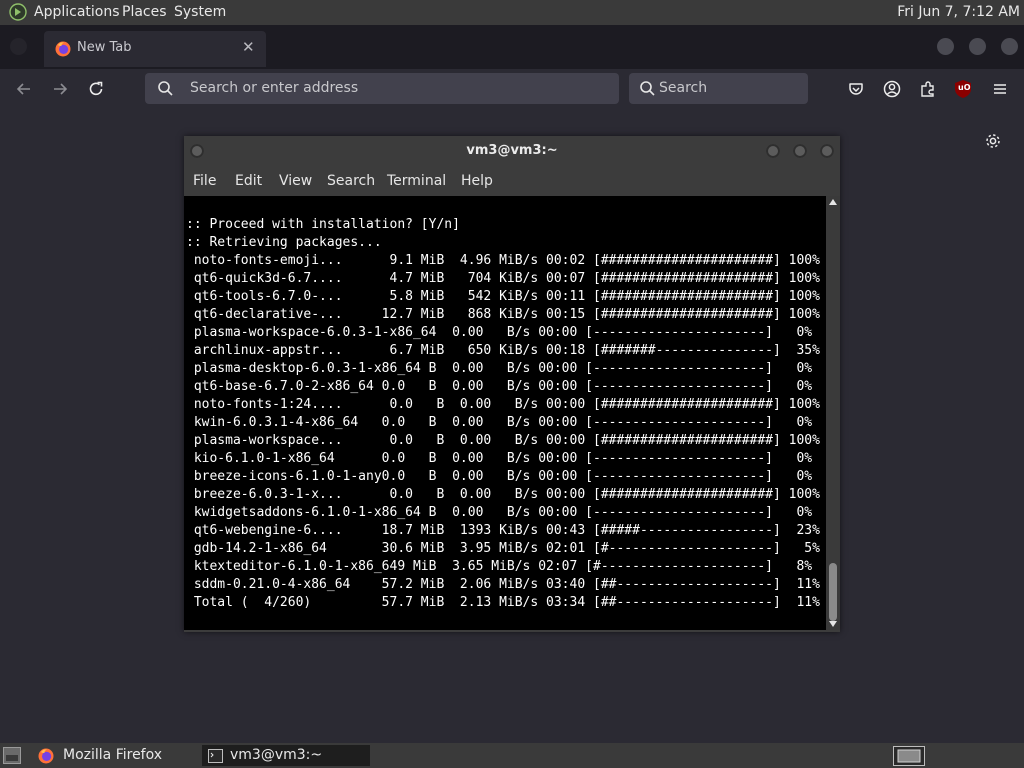 The height and width of the screenshot is (768, 1024). I want to click on show-desktop-icon, so click(12, 755).